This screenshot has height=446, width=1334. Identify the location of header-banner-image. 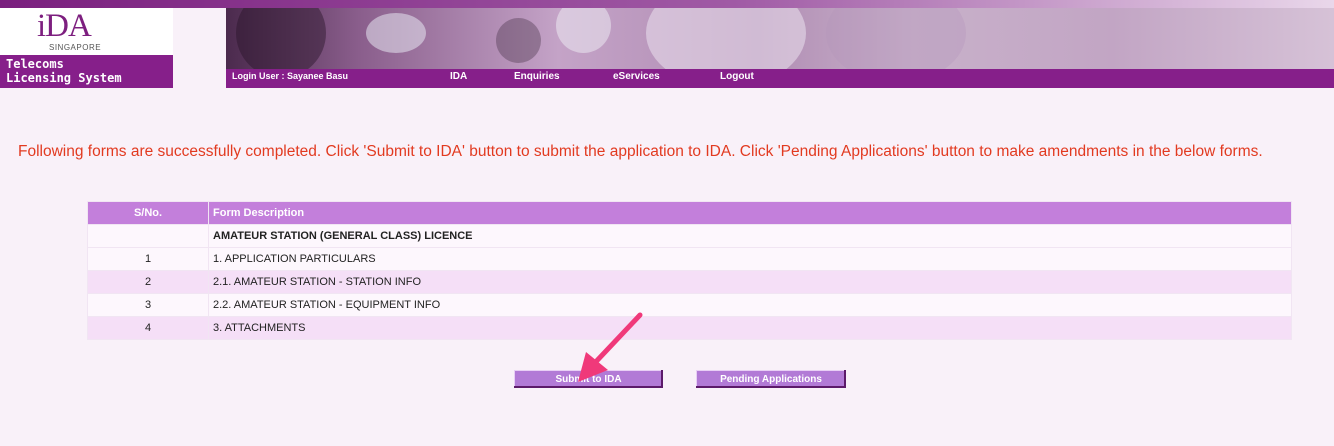
(780, 38).